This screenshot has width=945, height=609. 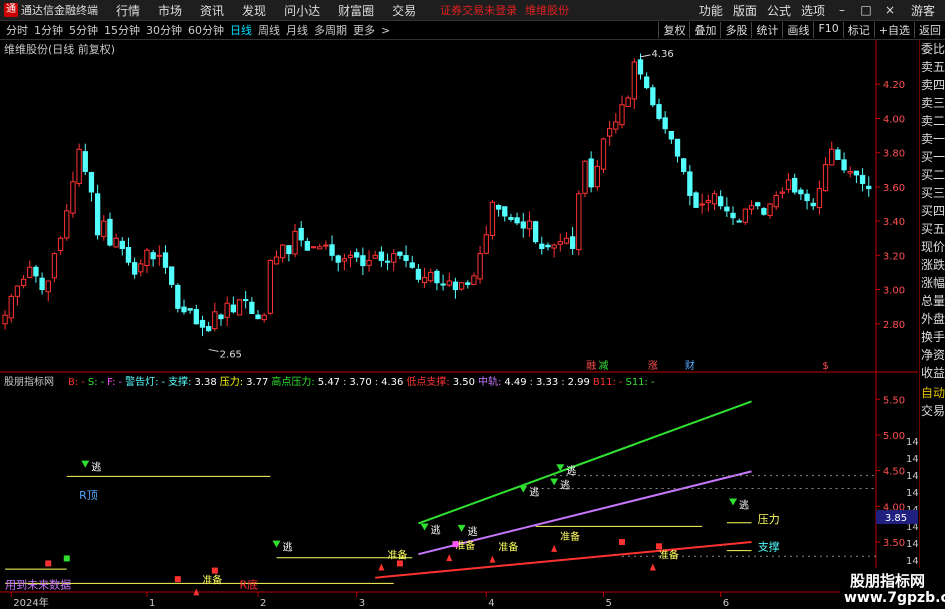 I want to click on date-label: 4, so click(x=491, y=603).